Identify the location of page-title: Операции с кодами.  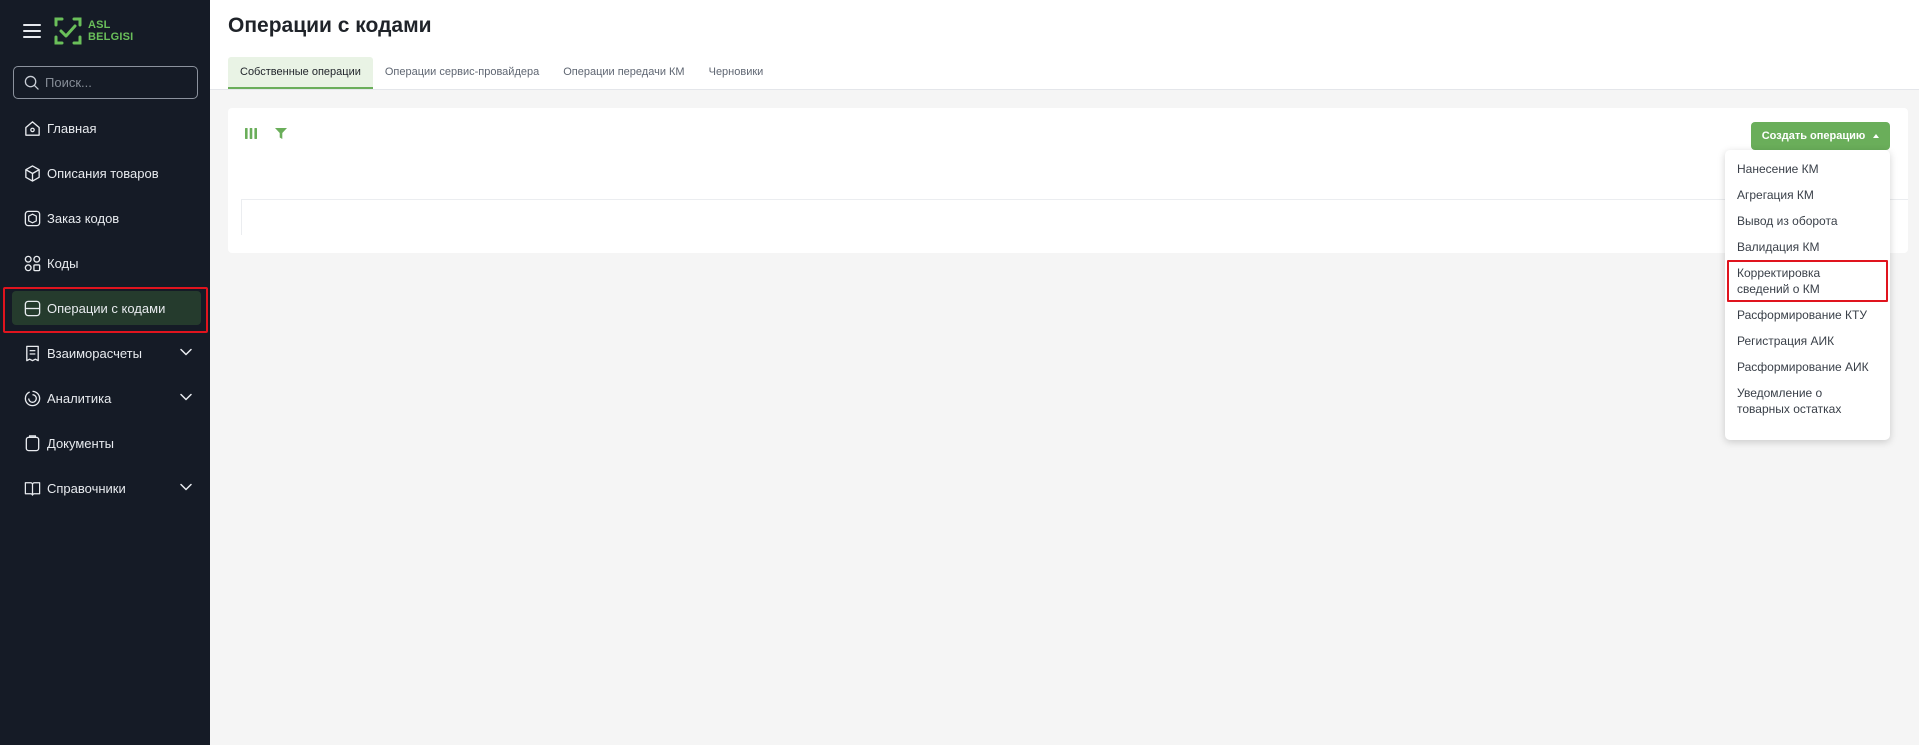
(330, 25).